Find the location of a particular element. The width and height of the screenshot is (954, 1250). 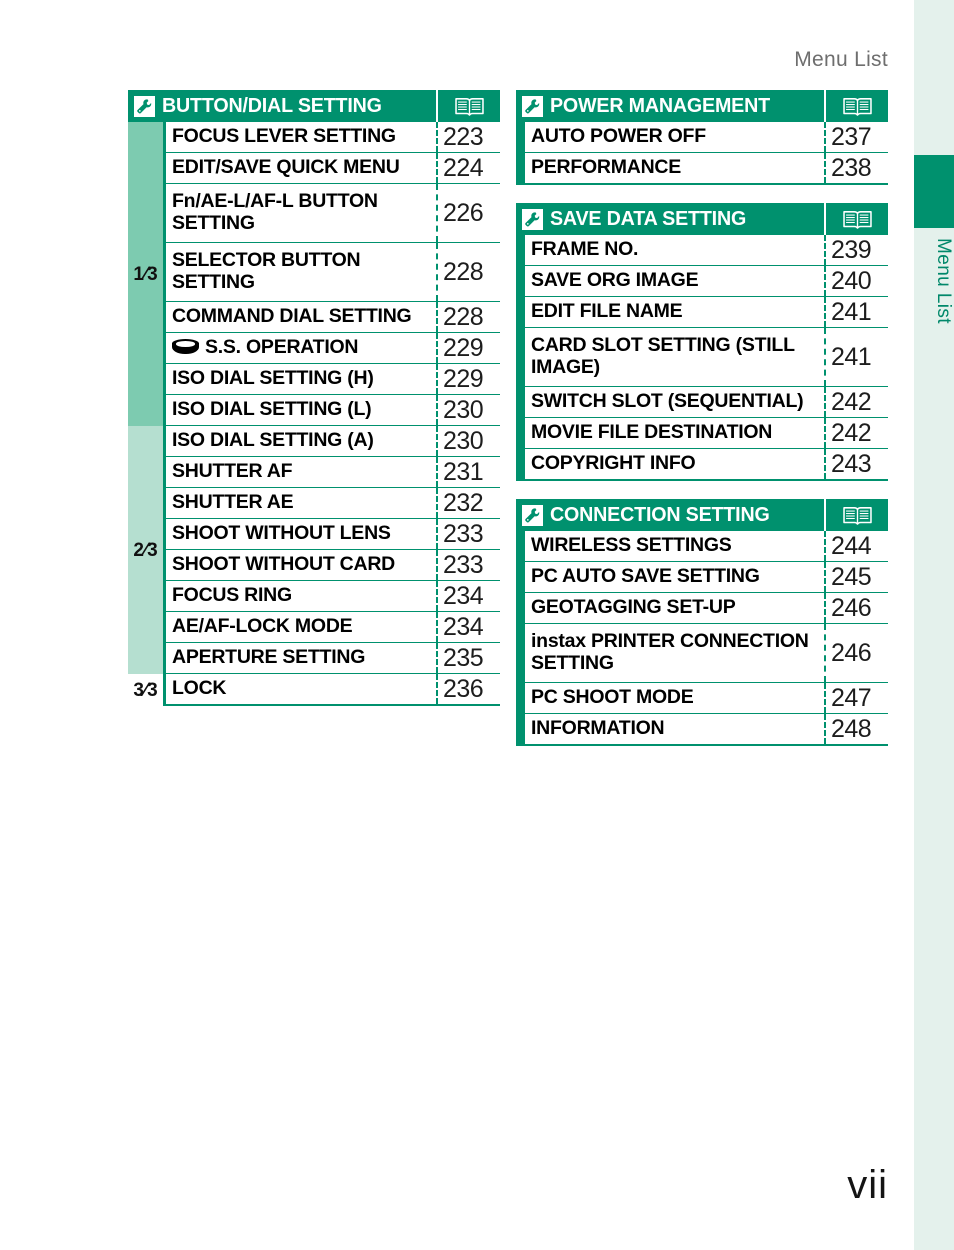

section-body: AUTO POWER OFF 237 PERFORMANCE 238 is located at coordinates (702, 153).